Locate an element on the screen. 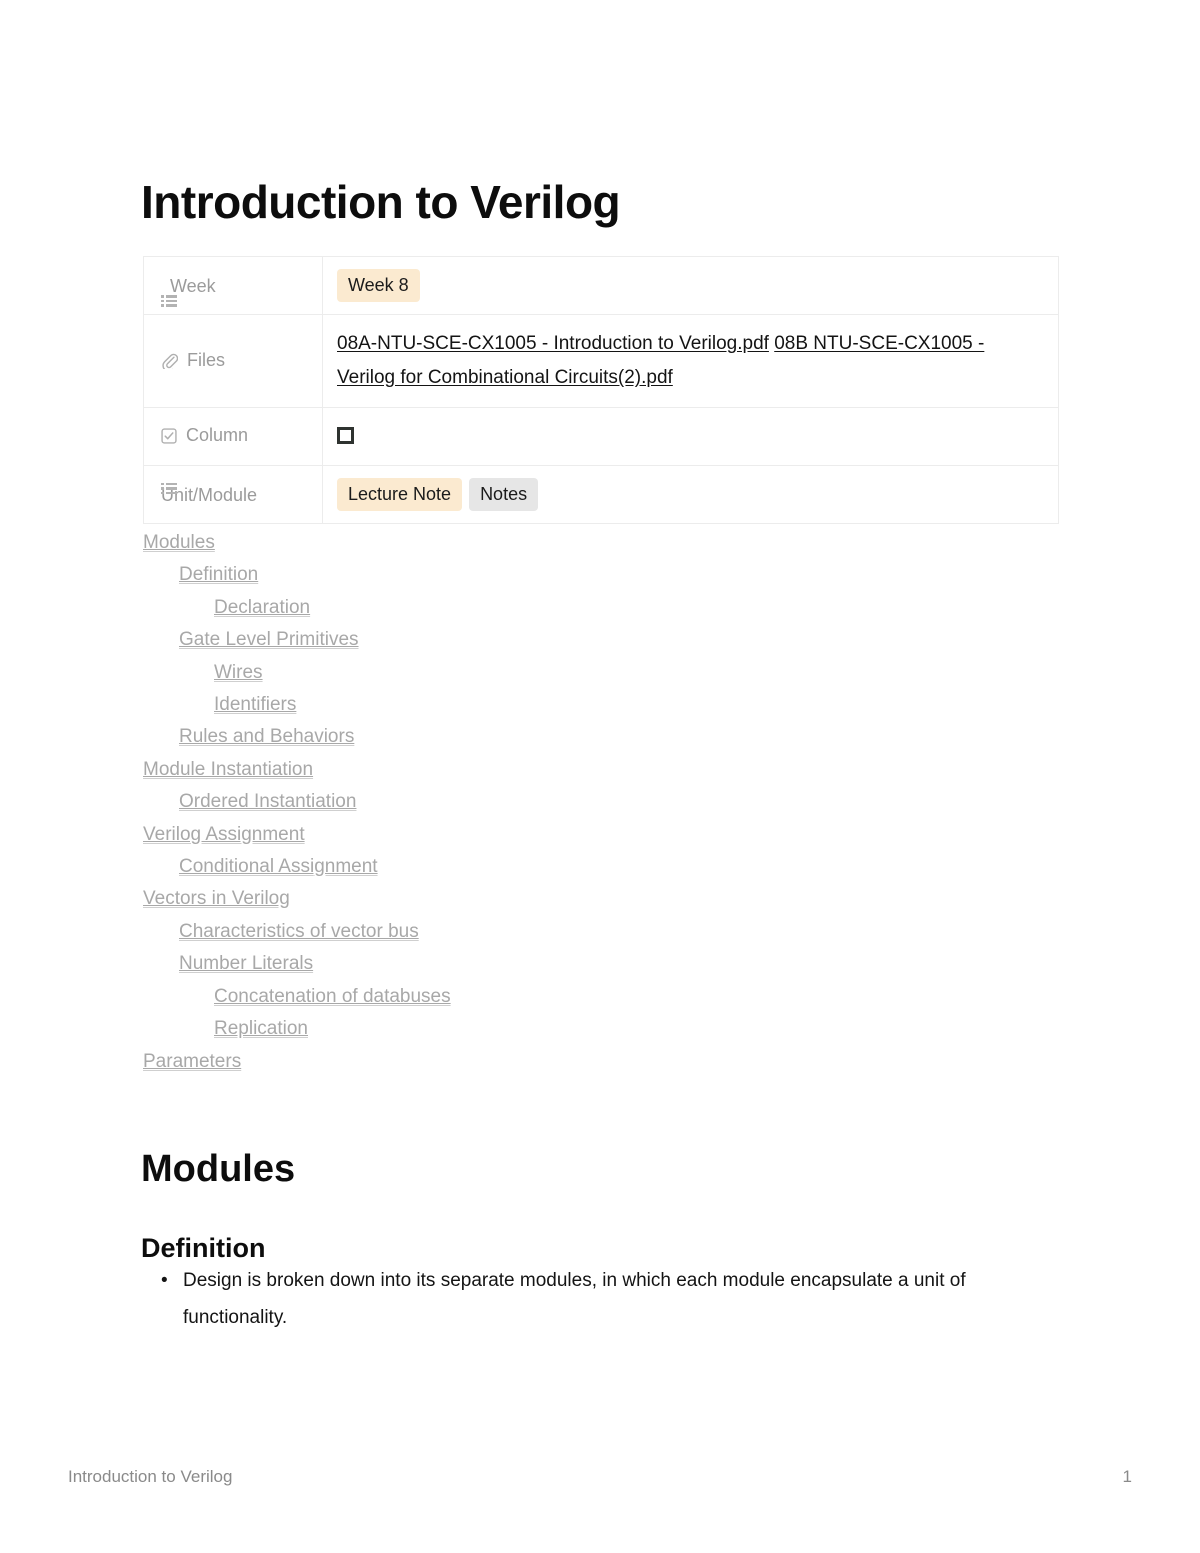 The image size is (1200, 1553). table-row-column: Column is located at coordinates (601, 436).